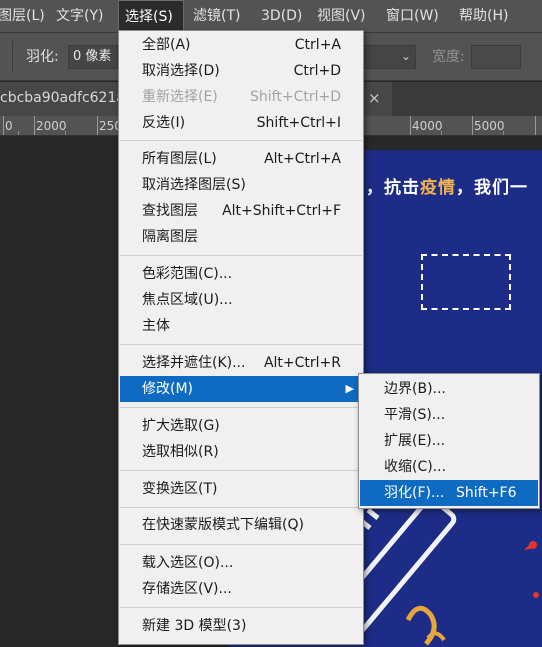 The width and height of the screenshot is (542, 647). I want to click on menu-item-label: 重新选择(E), so click(180, 97).